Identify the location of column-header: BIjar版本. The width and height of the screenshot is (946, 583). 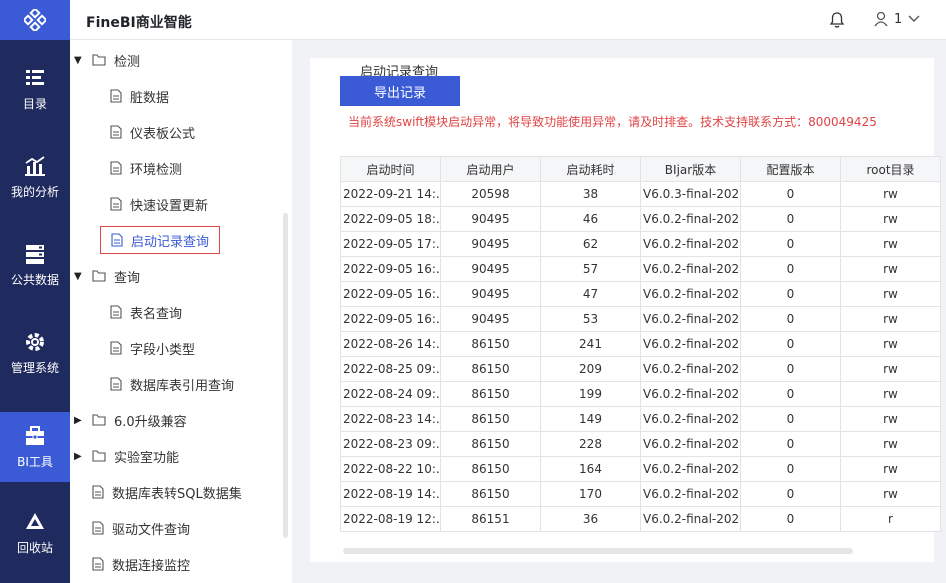
(690, 169).